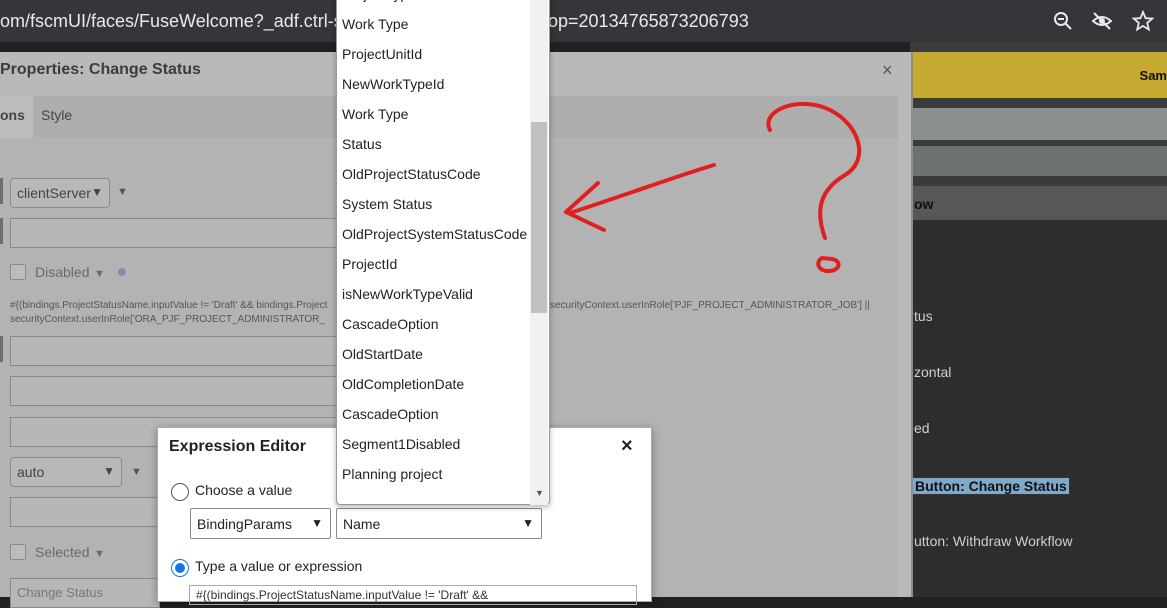 Image resolution: width=1167 pixels, height=608 pixels. What do you see at coordinates (403, 384) in the screenshot?
I see `dropdown-option: OldCompletionDate` at bounding box center [403, 384].